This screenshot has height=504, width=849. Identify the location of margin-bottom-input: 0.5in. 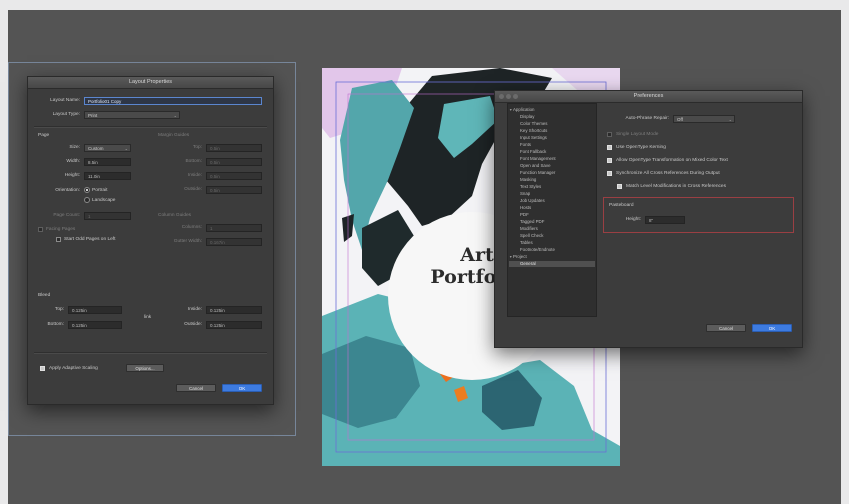
(234, 162).